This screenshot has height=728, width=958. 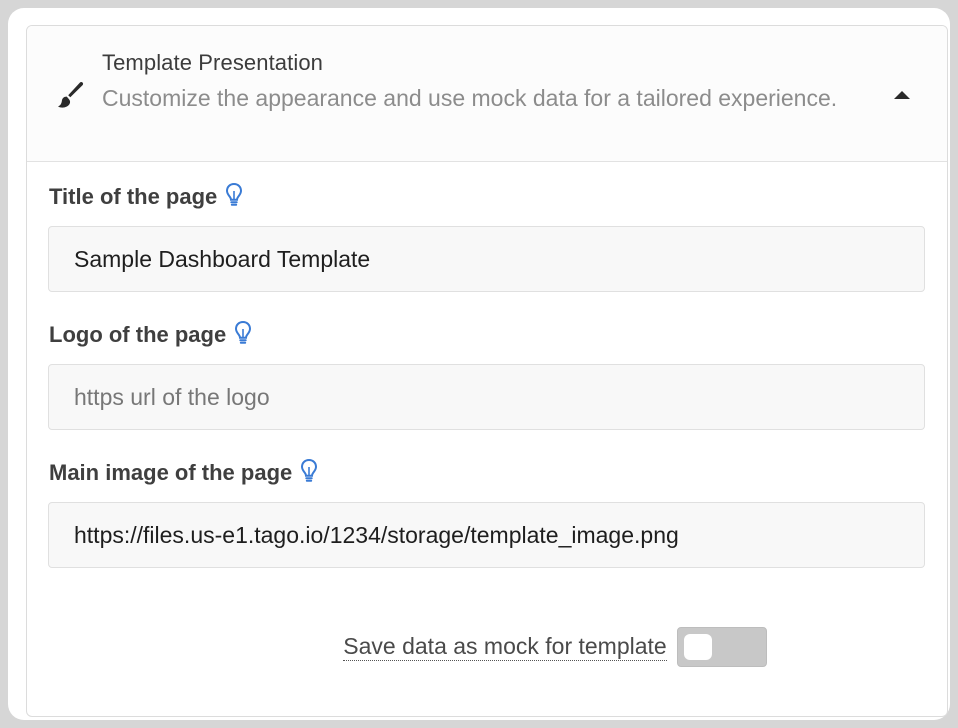 I want to click on mock-data-toggle, so click(x=721, y=647).